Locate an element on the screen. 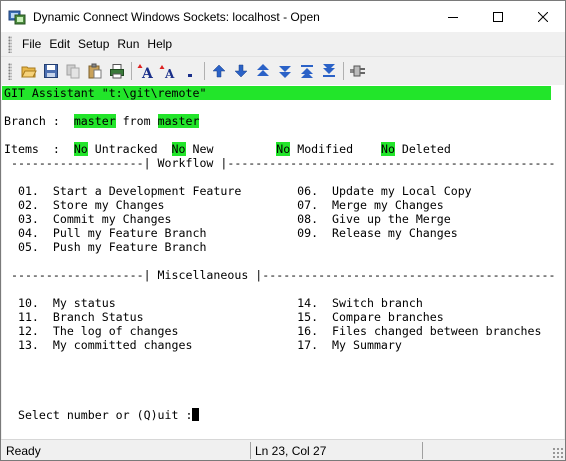 The width and height of the screenshot is (566, 461). small-dot-icon is located at coordinates (190, 75).